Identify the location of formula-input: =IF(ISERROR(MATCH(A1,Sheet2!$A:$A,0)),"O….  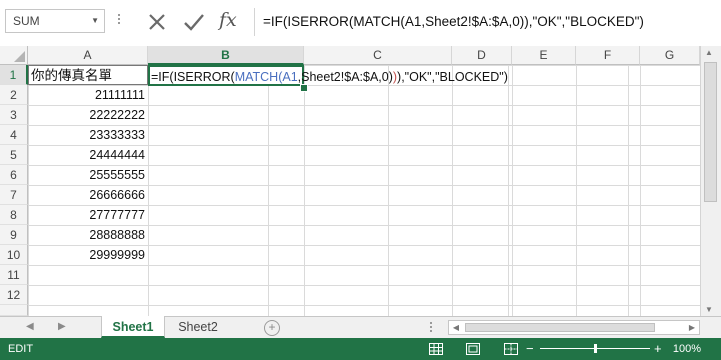
(487, 22).